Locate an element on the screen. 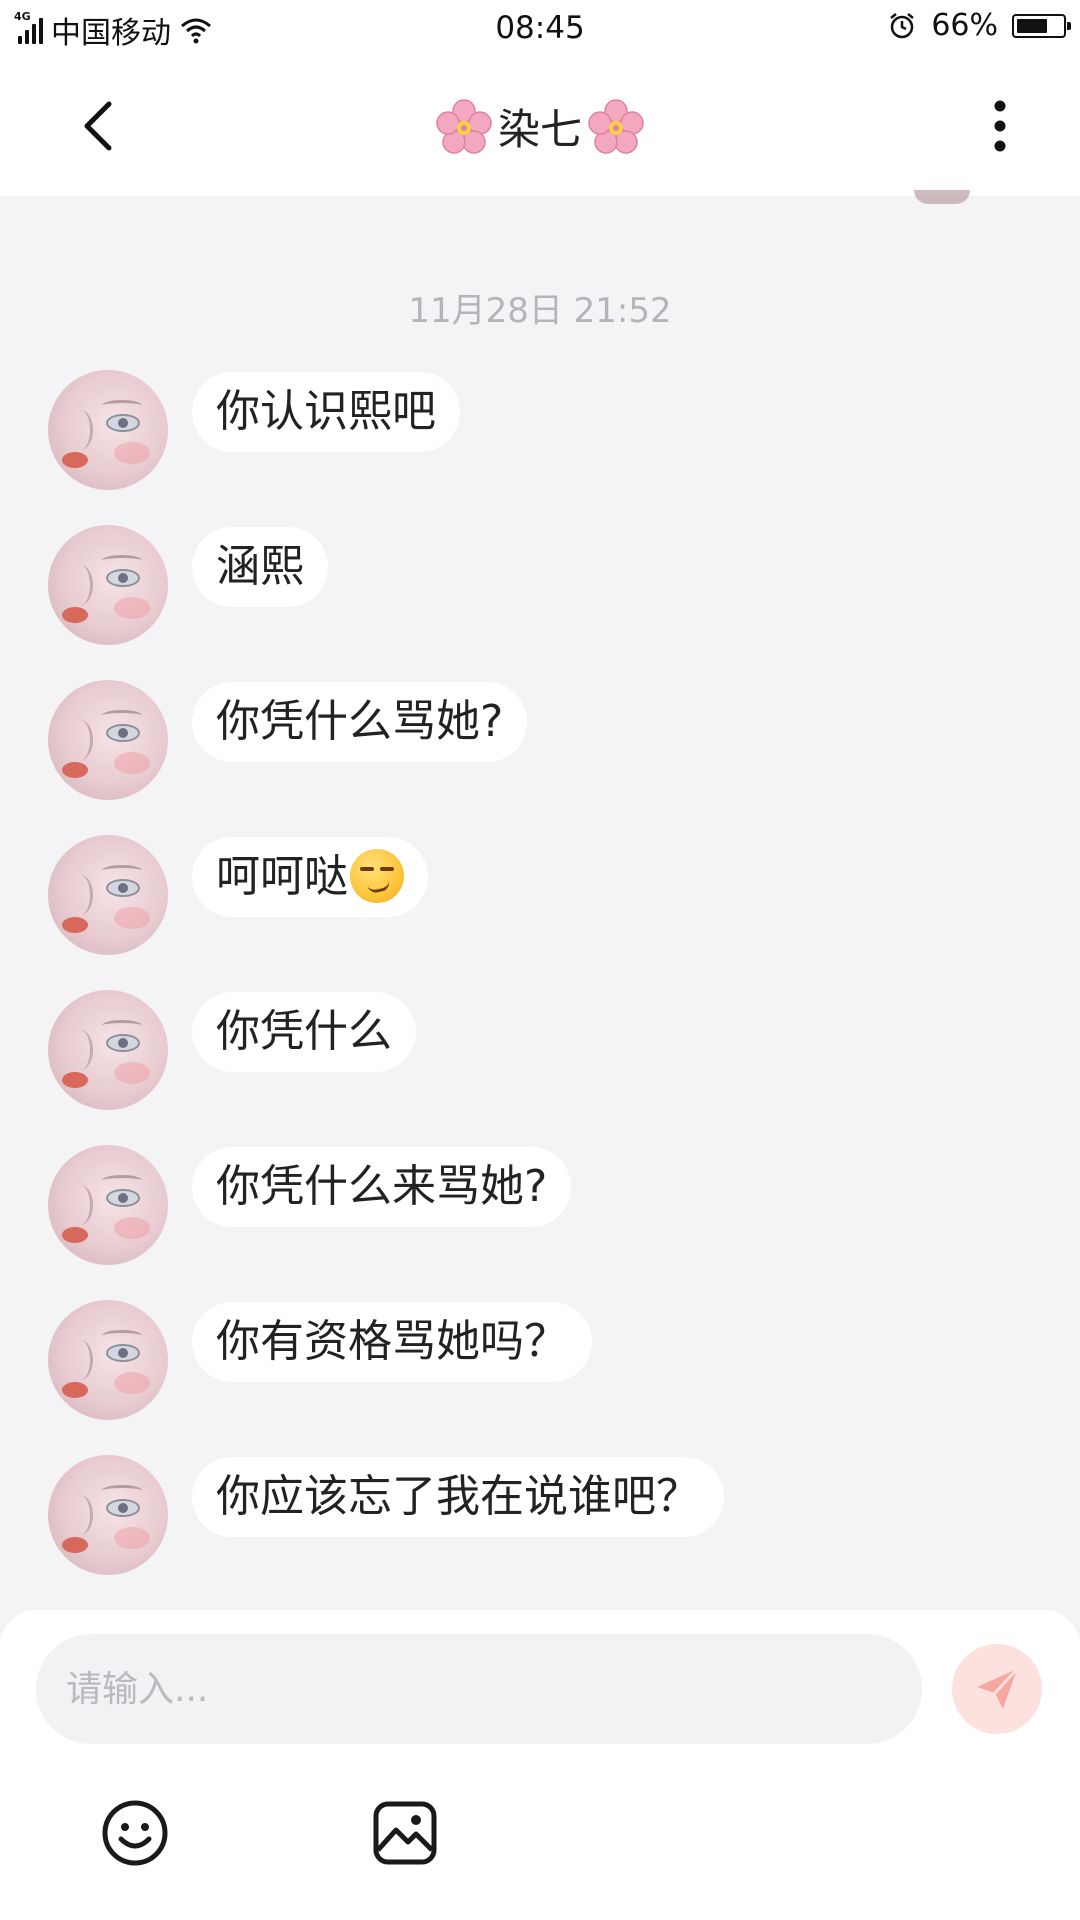 The width and height of the screenshot is (1080, 1920). status-right: 66% is located at coordinates (979, 25).